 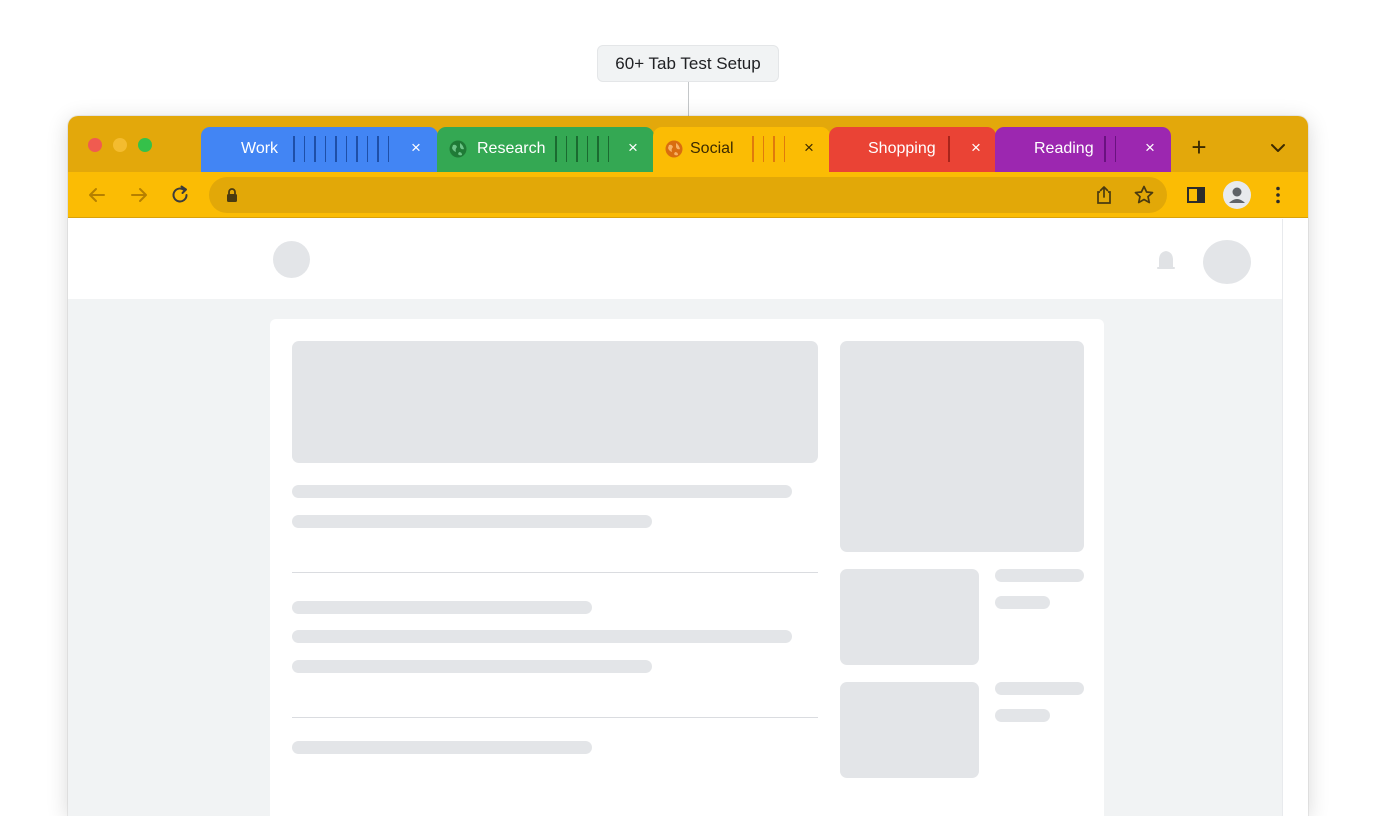 I want to click on tab-group-work: Work ×, so click(x=319, y=149).